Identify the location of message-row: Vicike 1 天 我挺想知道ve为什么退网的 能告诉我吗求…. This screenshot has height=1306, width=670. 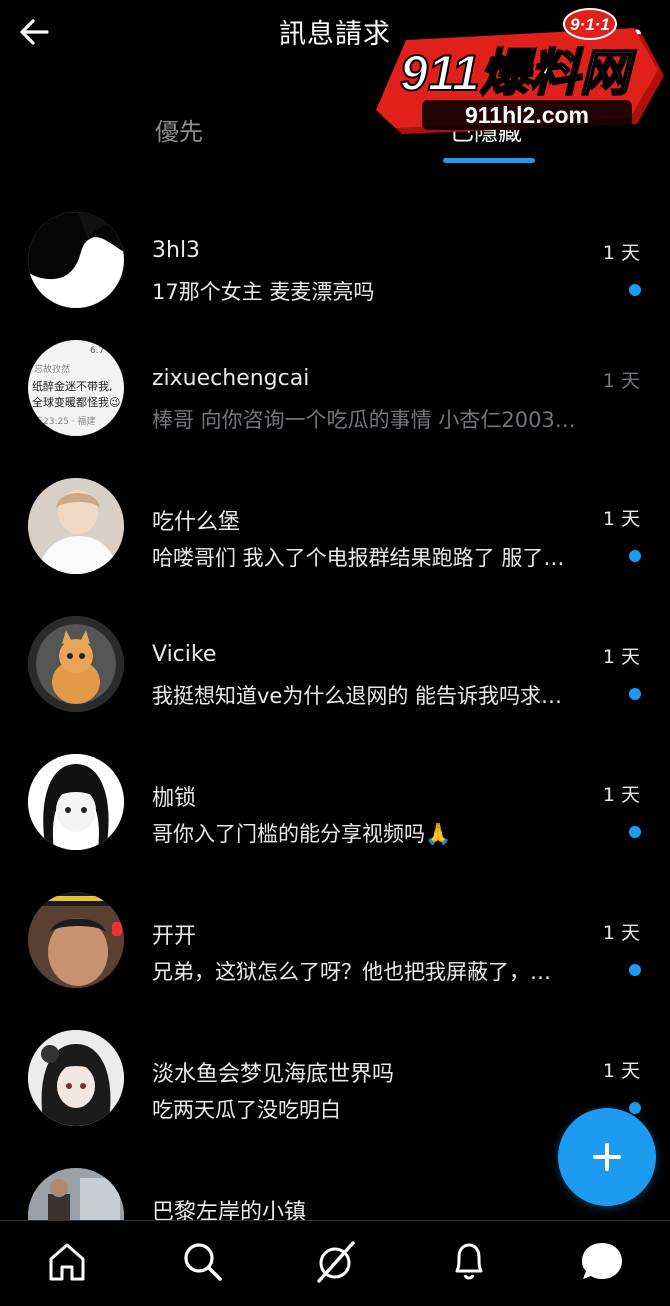
(335, 685).